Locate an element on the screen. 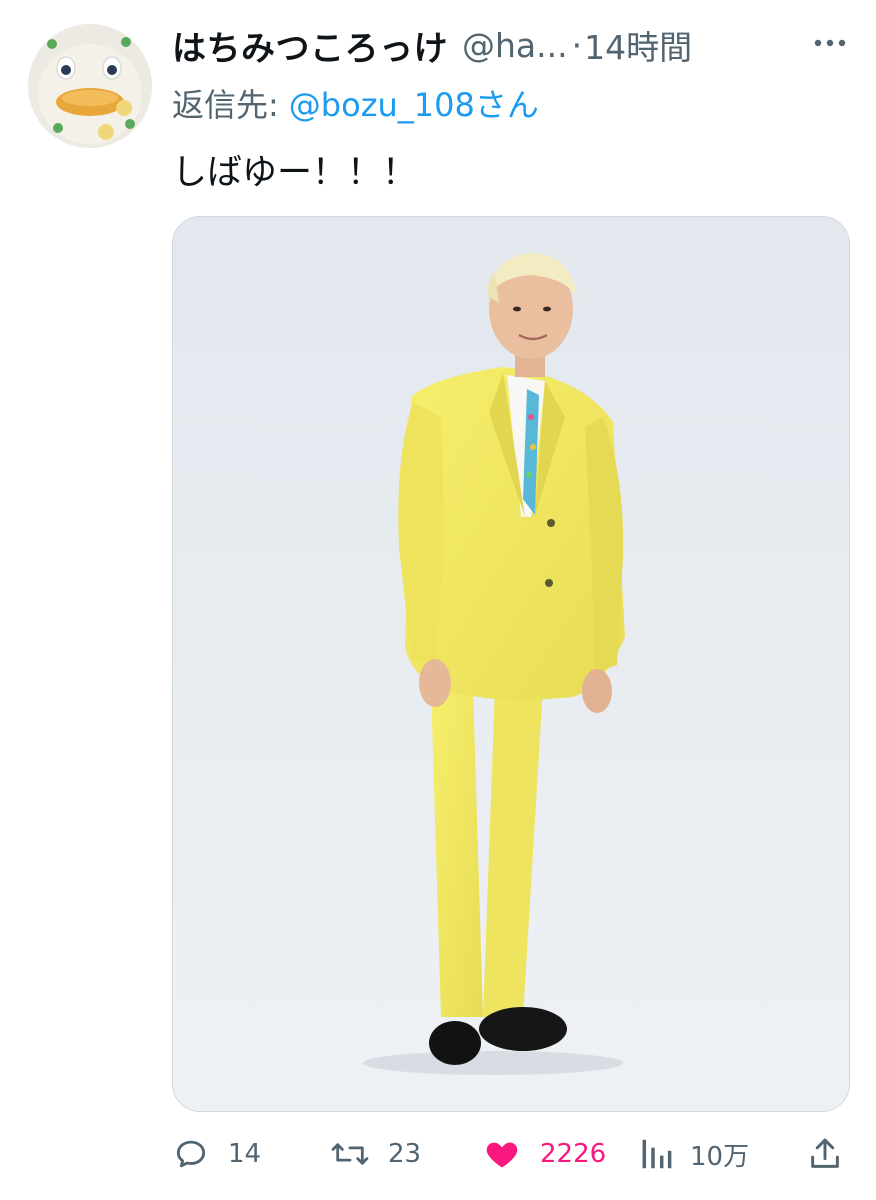  retweet-button: 23 is located at coordinates (375, 1154).